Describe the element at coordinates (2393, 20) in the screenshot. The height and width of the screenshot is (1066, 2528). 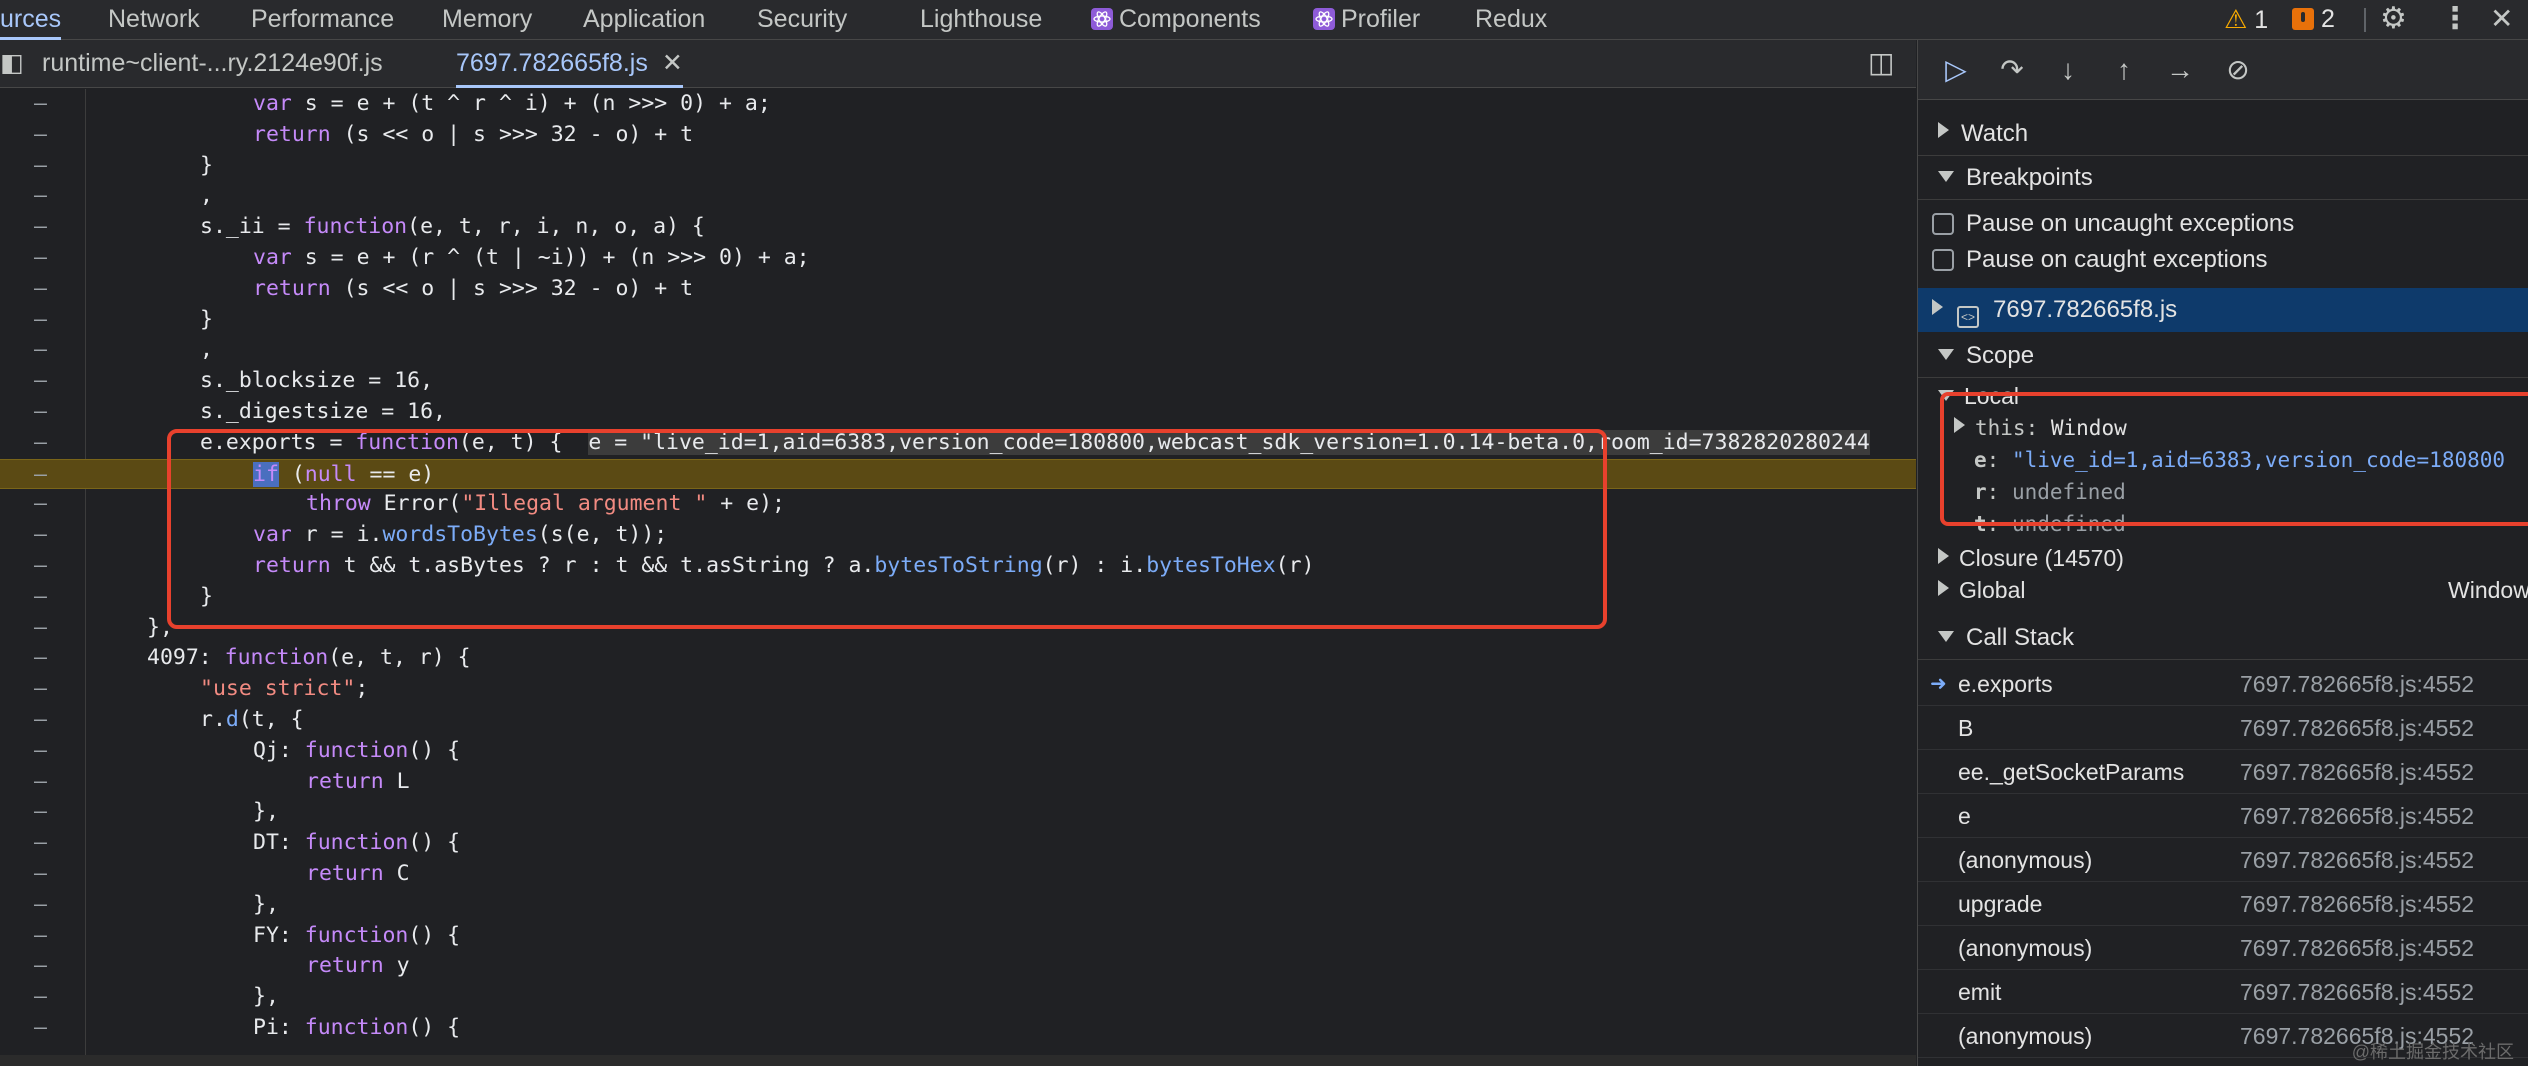
I see `gear-icon: ⚙` at that location.